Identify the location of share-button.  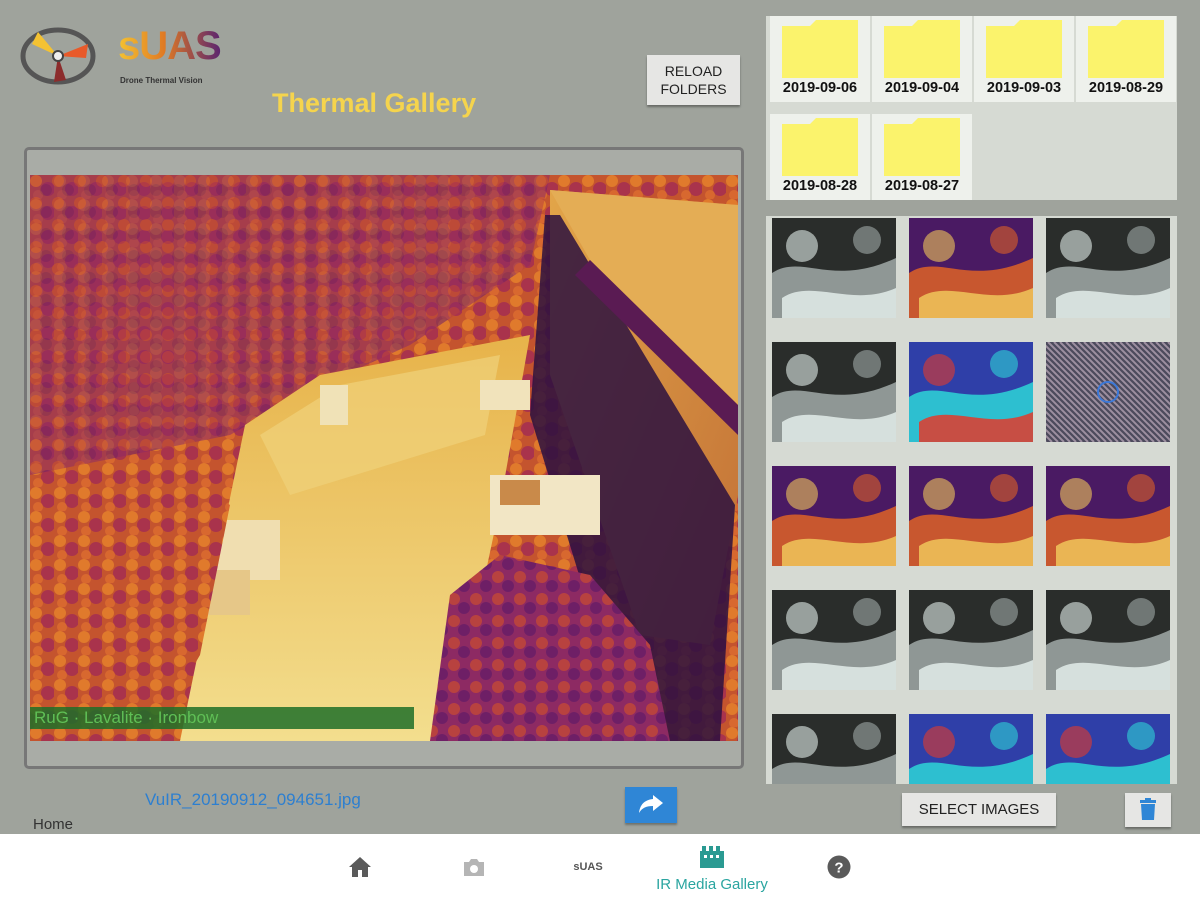
(651, 805).